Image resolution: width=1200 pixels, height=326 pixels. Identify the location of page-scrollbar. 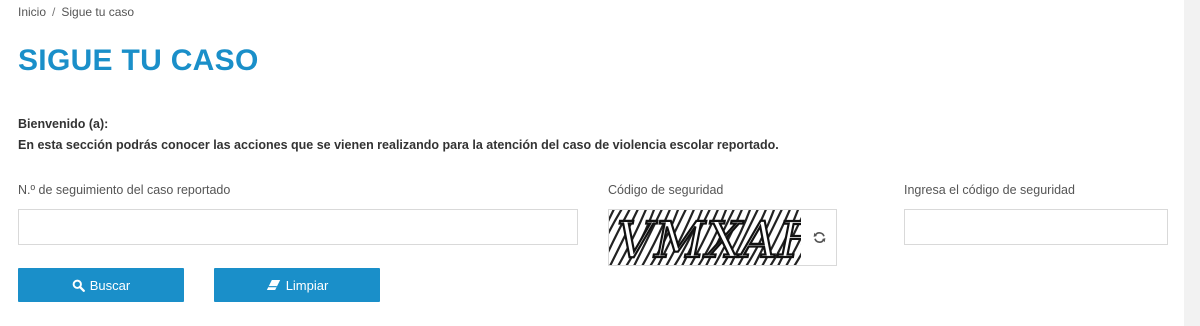
(1192, 163).